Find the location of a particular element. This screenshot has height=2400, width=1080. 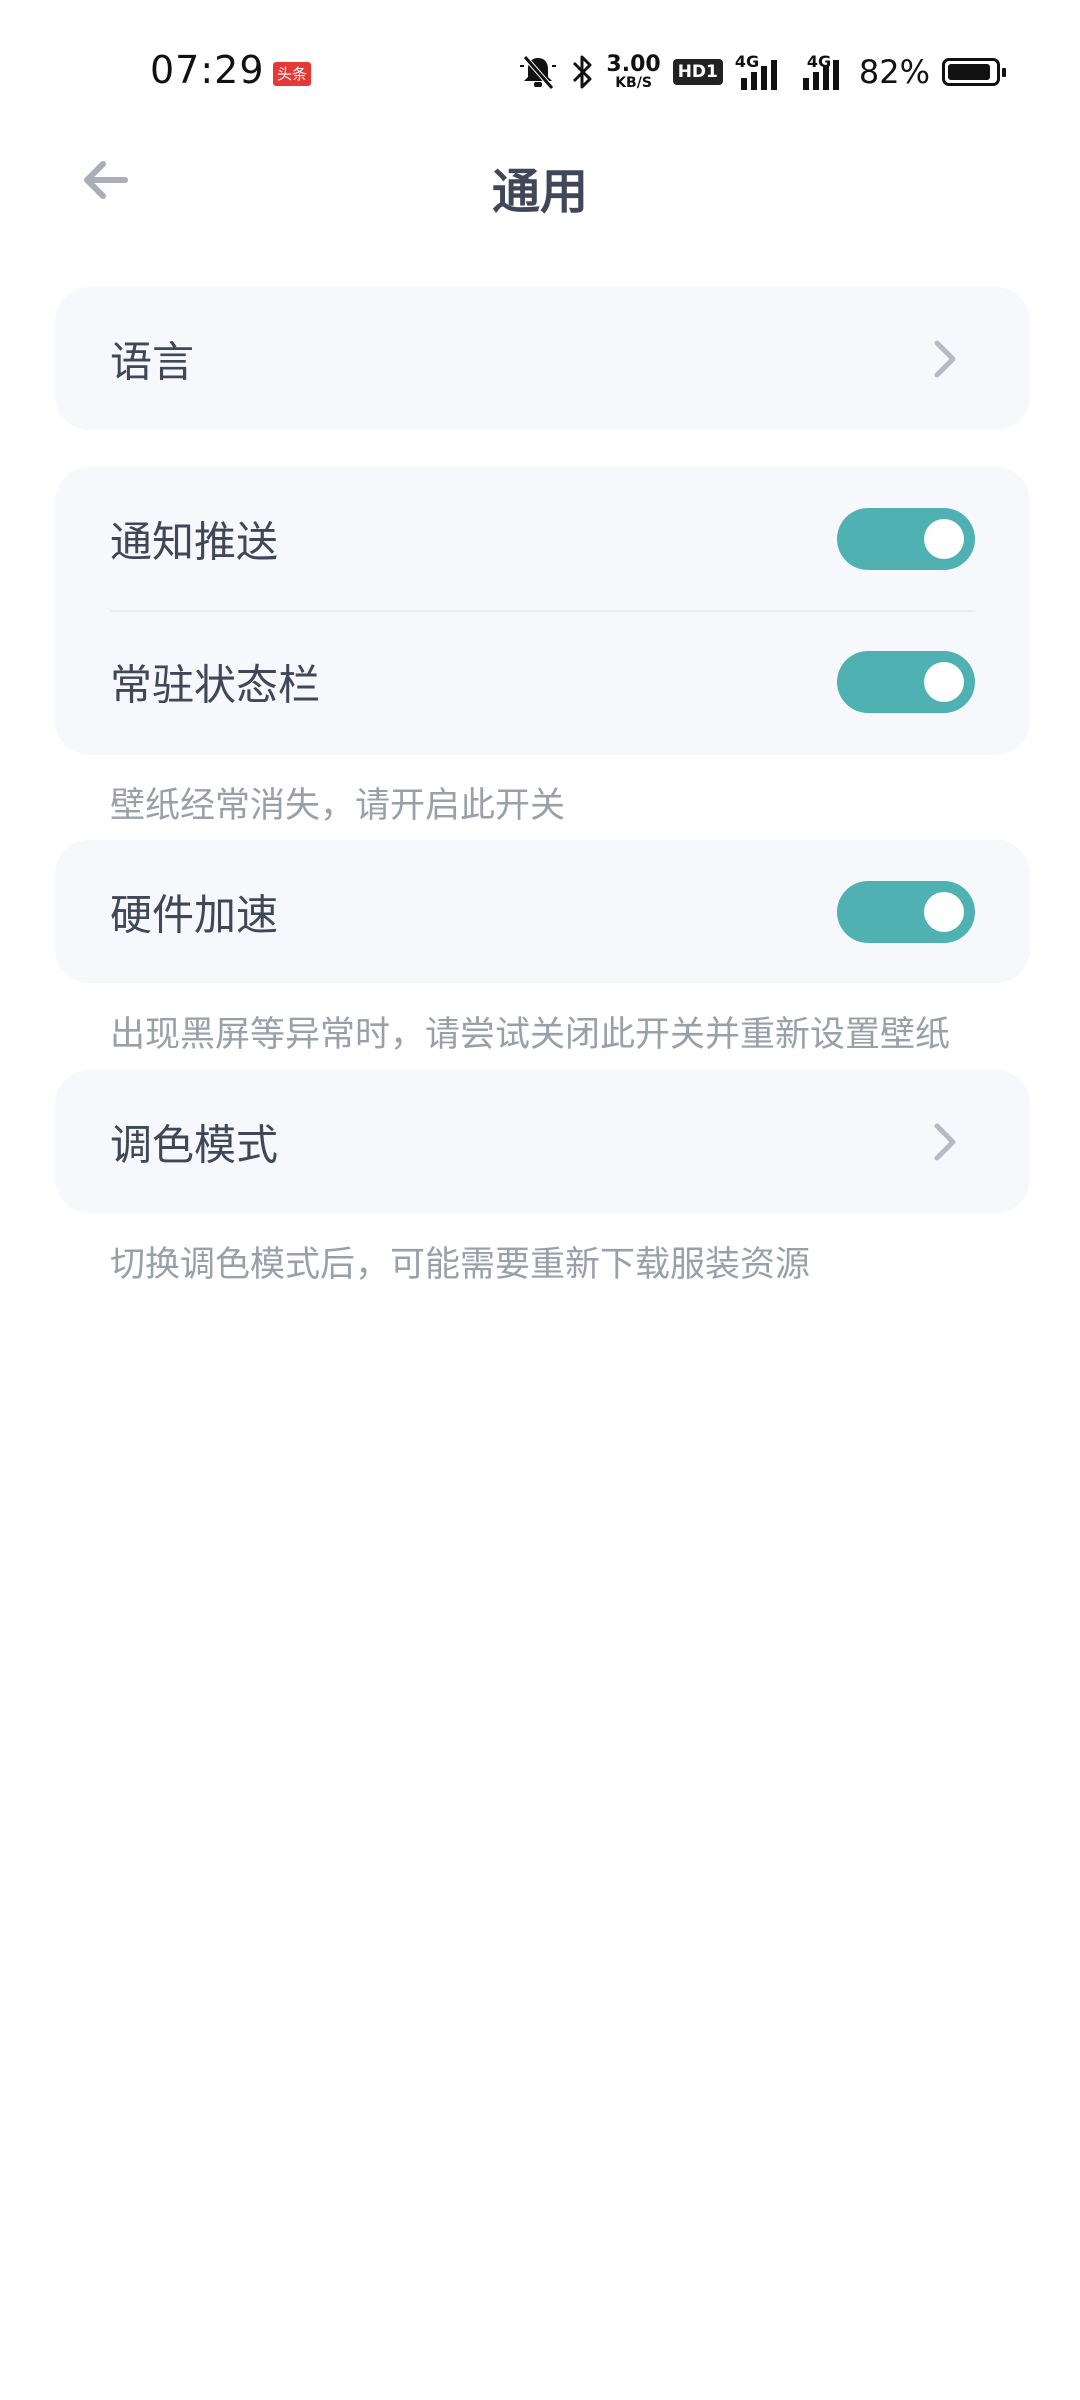

app-notification-badge: 头条 is located at coordinates (292, 74).